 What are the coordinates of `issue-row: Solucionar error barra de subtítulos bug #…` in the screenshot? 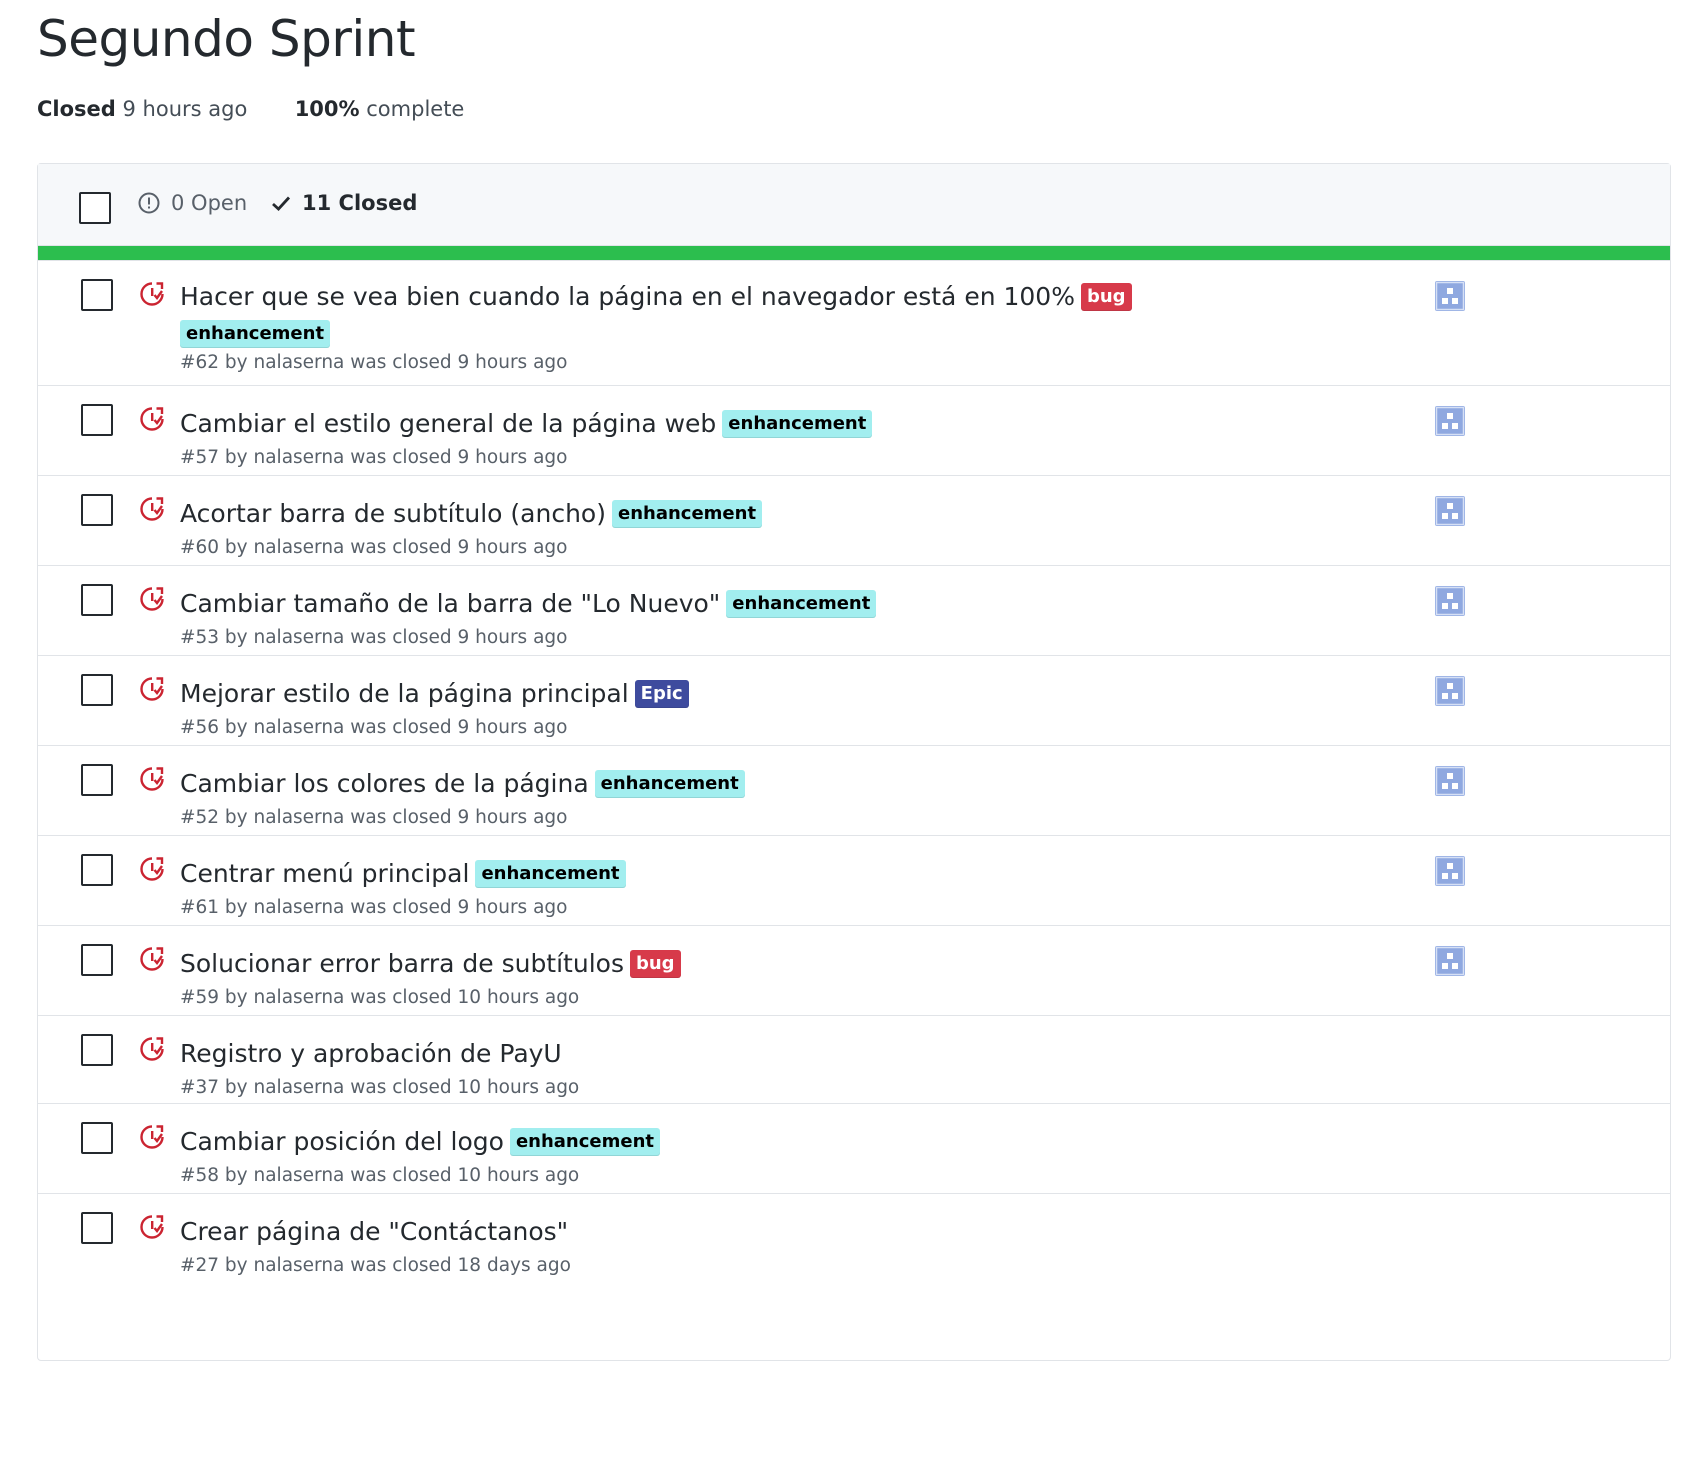 It's located at (854, 971).